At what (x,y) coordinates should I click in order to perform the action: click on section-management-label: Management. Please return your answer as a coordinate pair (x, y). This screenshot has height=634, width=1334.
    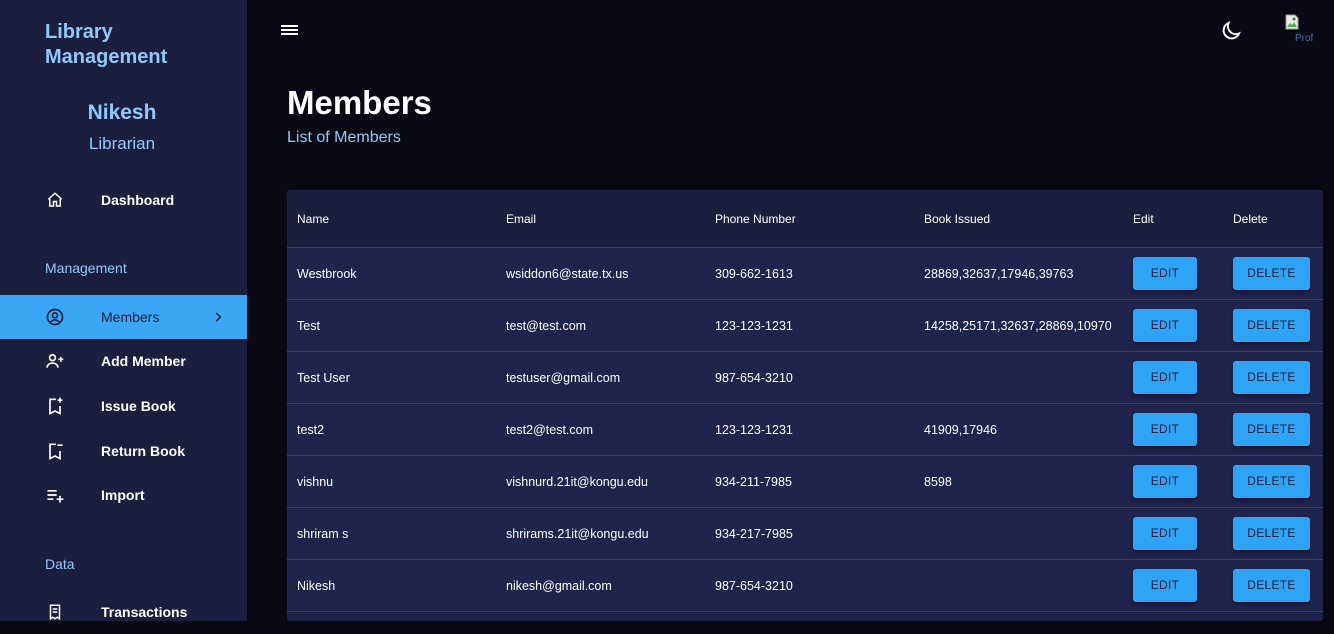
    Looking at the image, I should click on (86, 268).